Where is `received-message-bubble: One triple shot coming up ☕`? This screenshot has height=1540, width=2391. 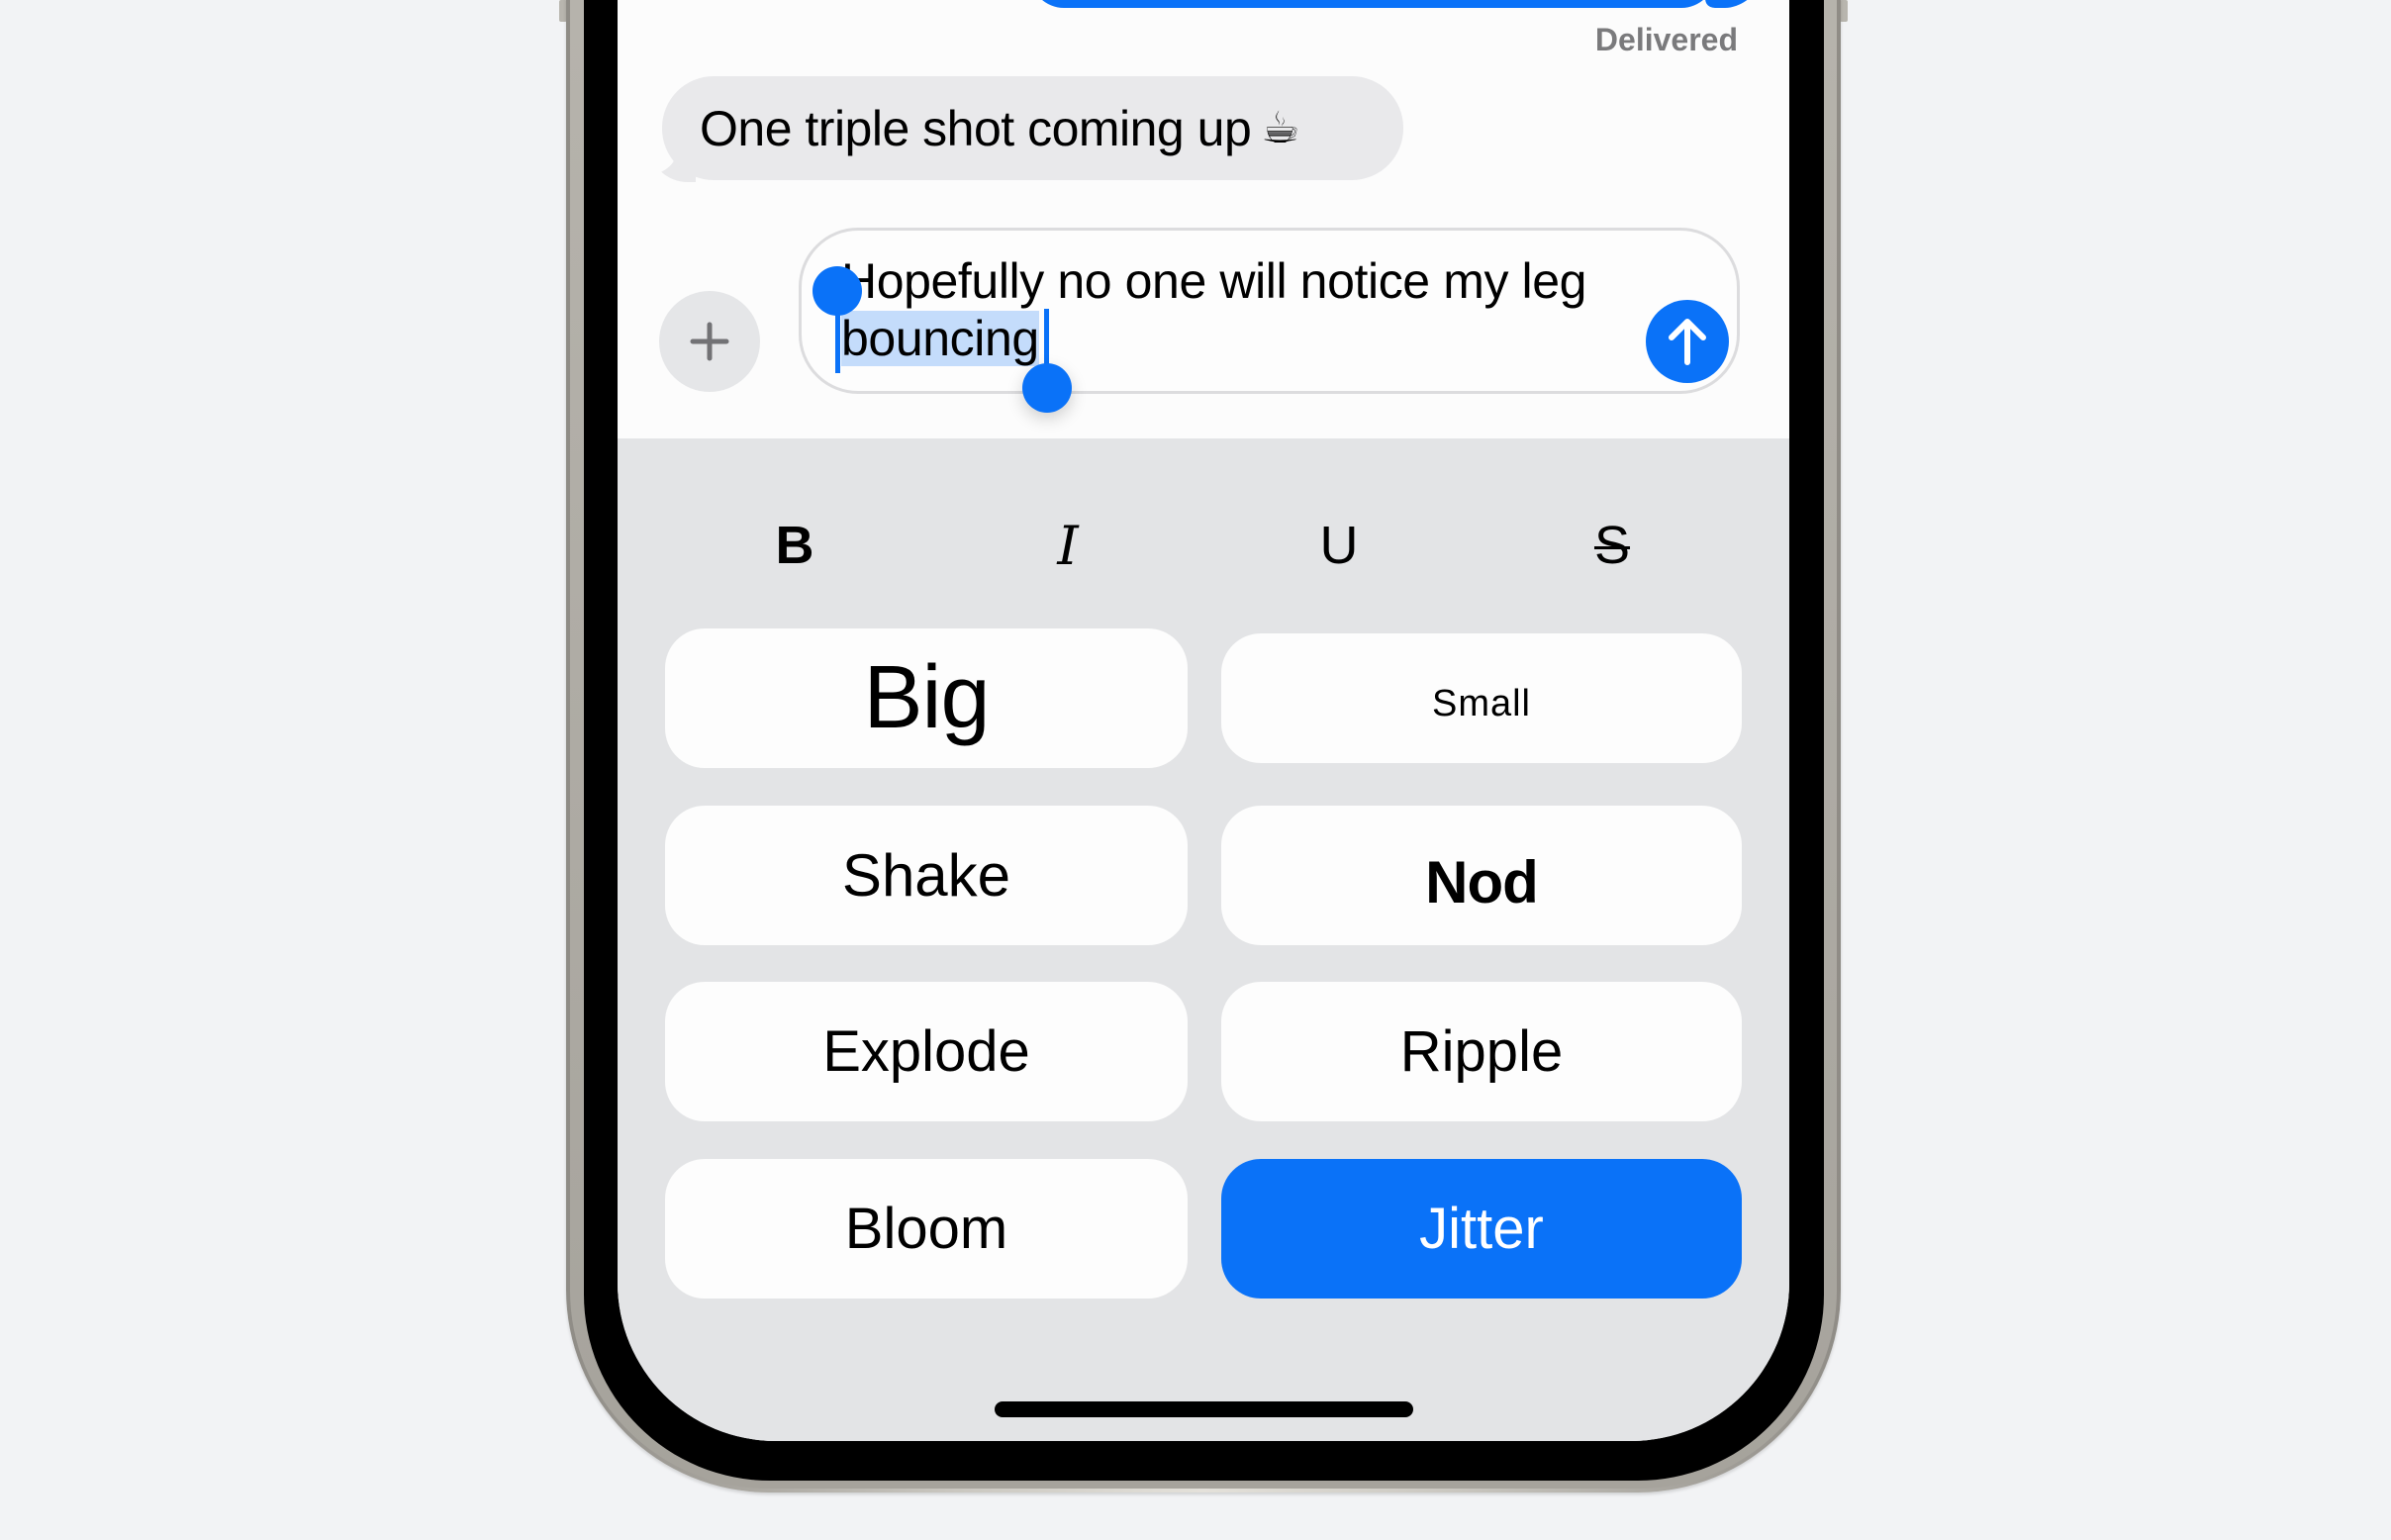
received-message-bubble: One triple shot coming up ☕ is located at coordinates (1032, 128).